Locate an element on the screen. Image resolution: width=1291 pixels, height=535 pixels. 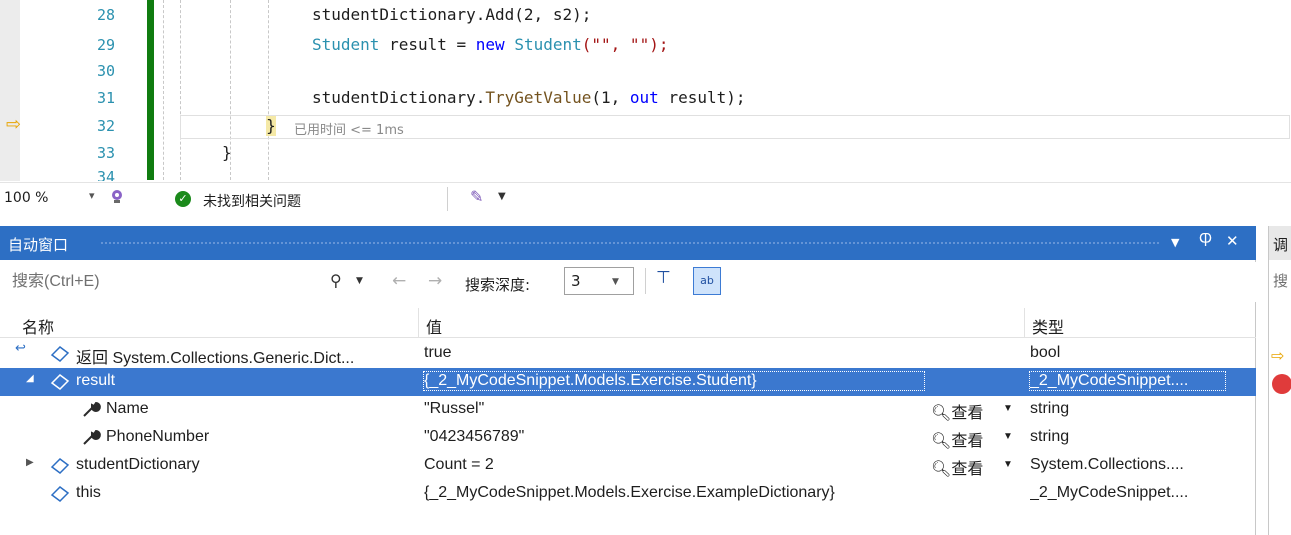
perf-tip: 已用时间 <= 1ms is located at coordinates (349, 128).